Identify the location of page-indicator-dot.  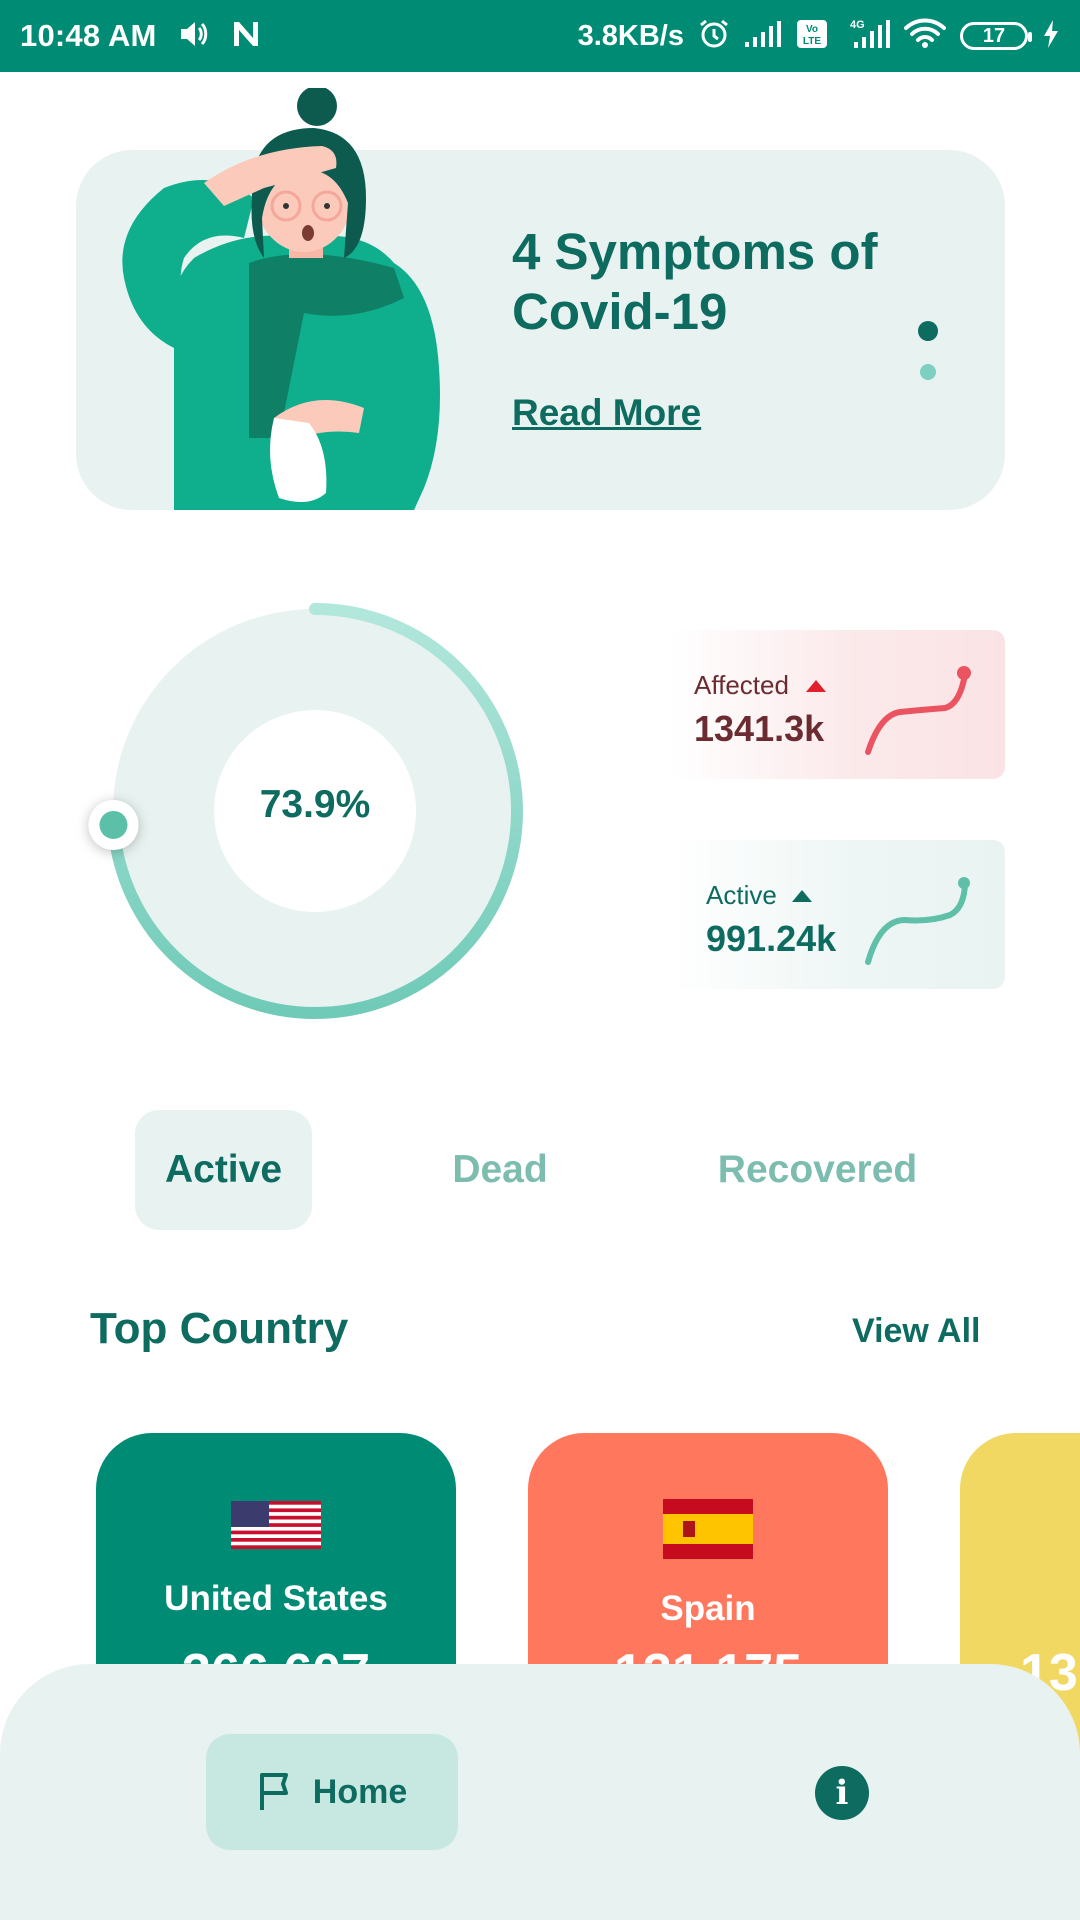
(928, 372).